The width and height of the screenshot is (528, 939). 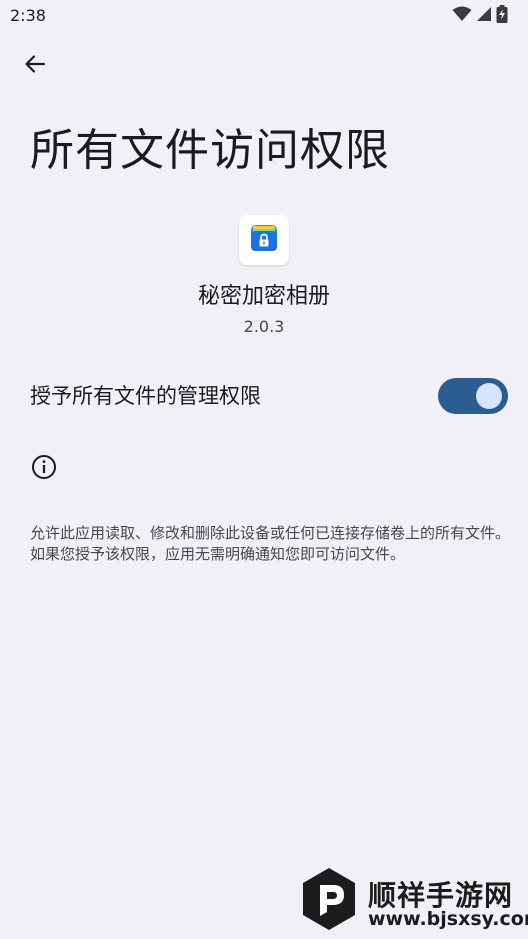 I want to click on watermark-url: www.bjsxsy.com, so click(x=448, y=919).